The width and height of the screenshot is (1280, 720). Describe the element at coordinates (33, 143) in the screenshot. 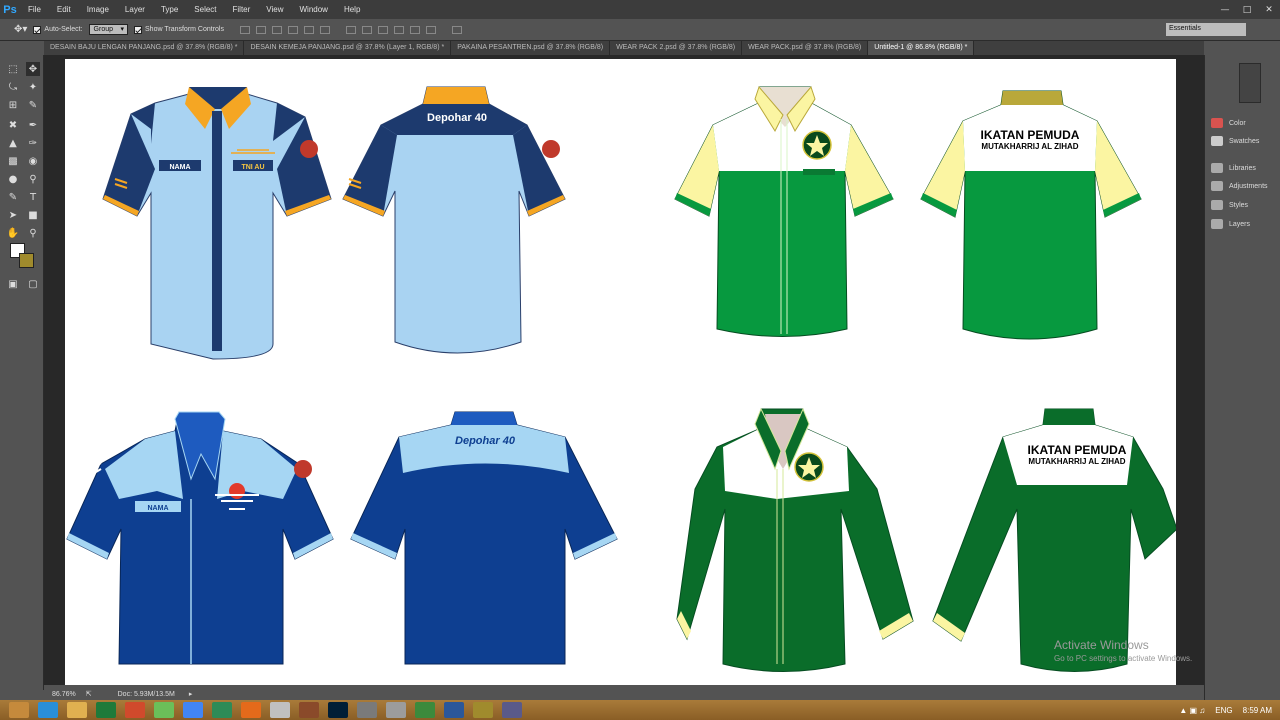

I see `history-brush-icon: ✑` at that location.